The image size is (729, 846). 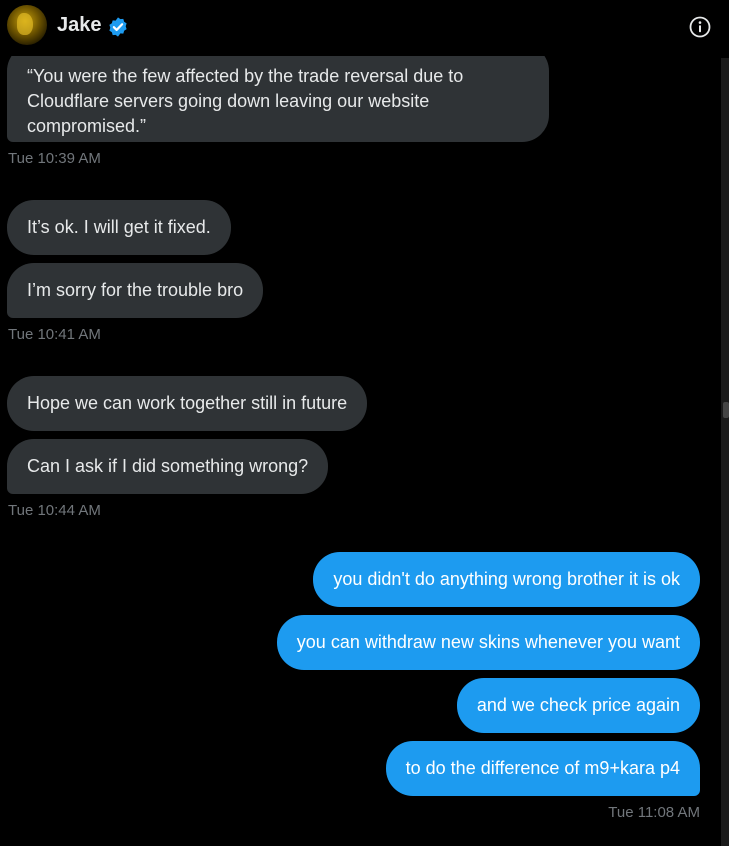 What do you see at coordinates (54, 334) in the screenshot?
I see `message-timestamp: Tue 10:41 AM` at bounding box center [54, 334].